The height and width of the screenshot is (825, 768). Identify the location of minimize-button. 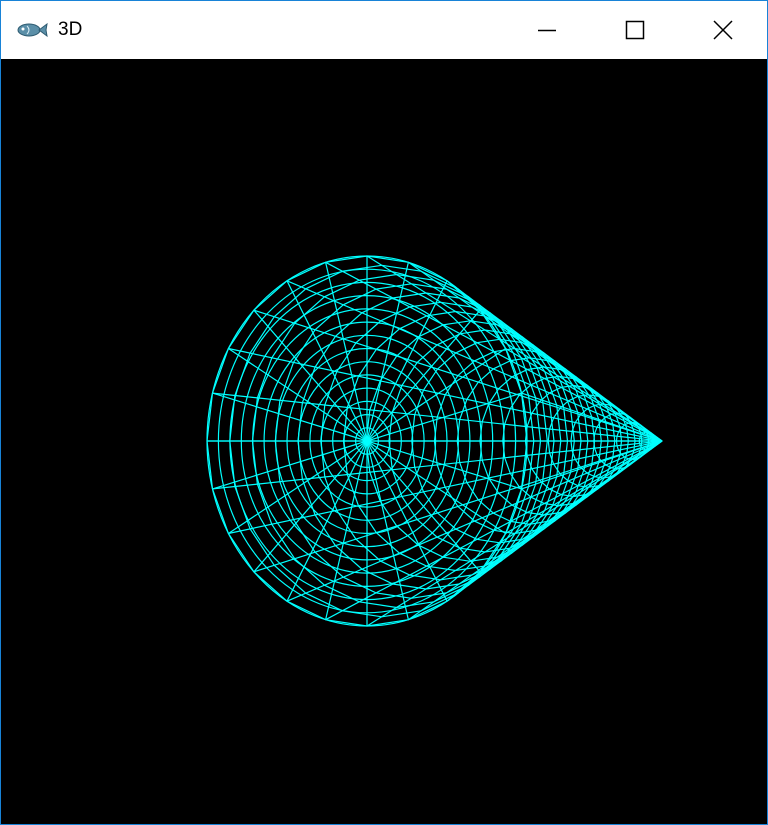
(547, 30).